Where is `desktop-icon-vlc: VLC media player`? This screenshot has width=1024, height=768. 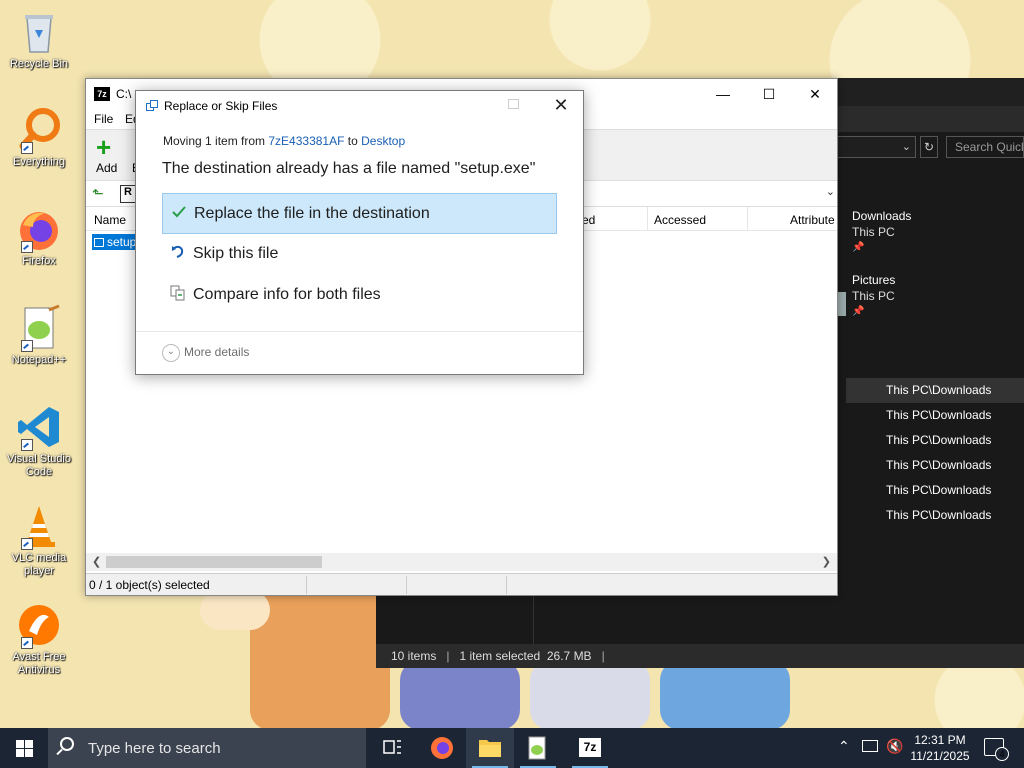 desktop-icon-vlc: VLC media player is located at coordinates (39, 540).